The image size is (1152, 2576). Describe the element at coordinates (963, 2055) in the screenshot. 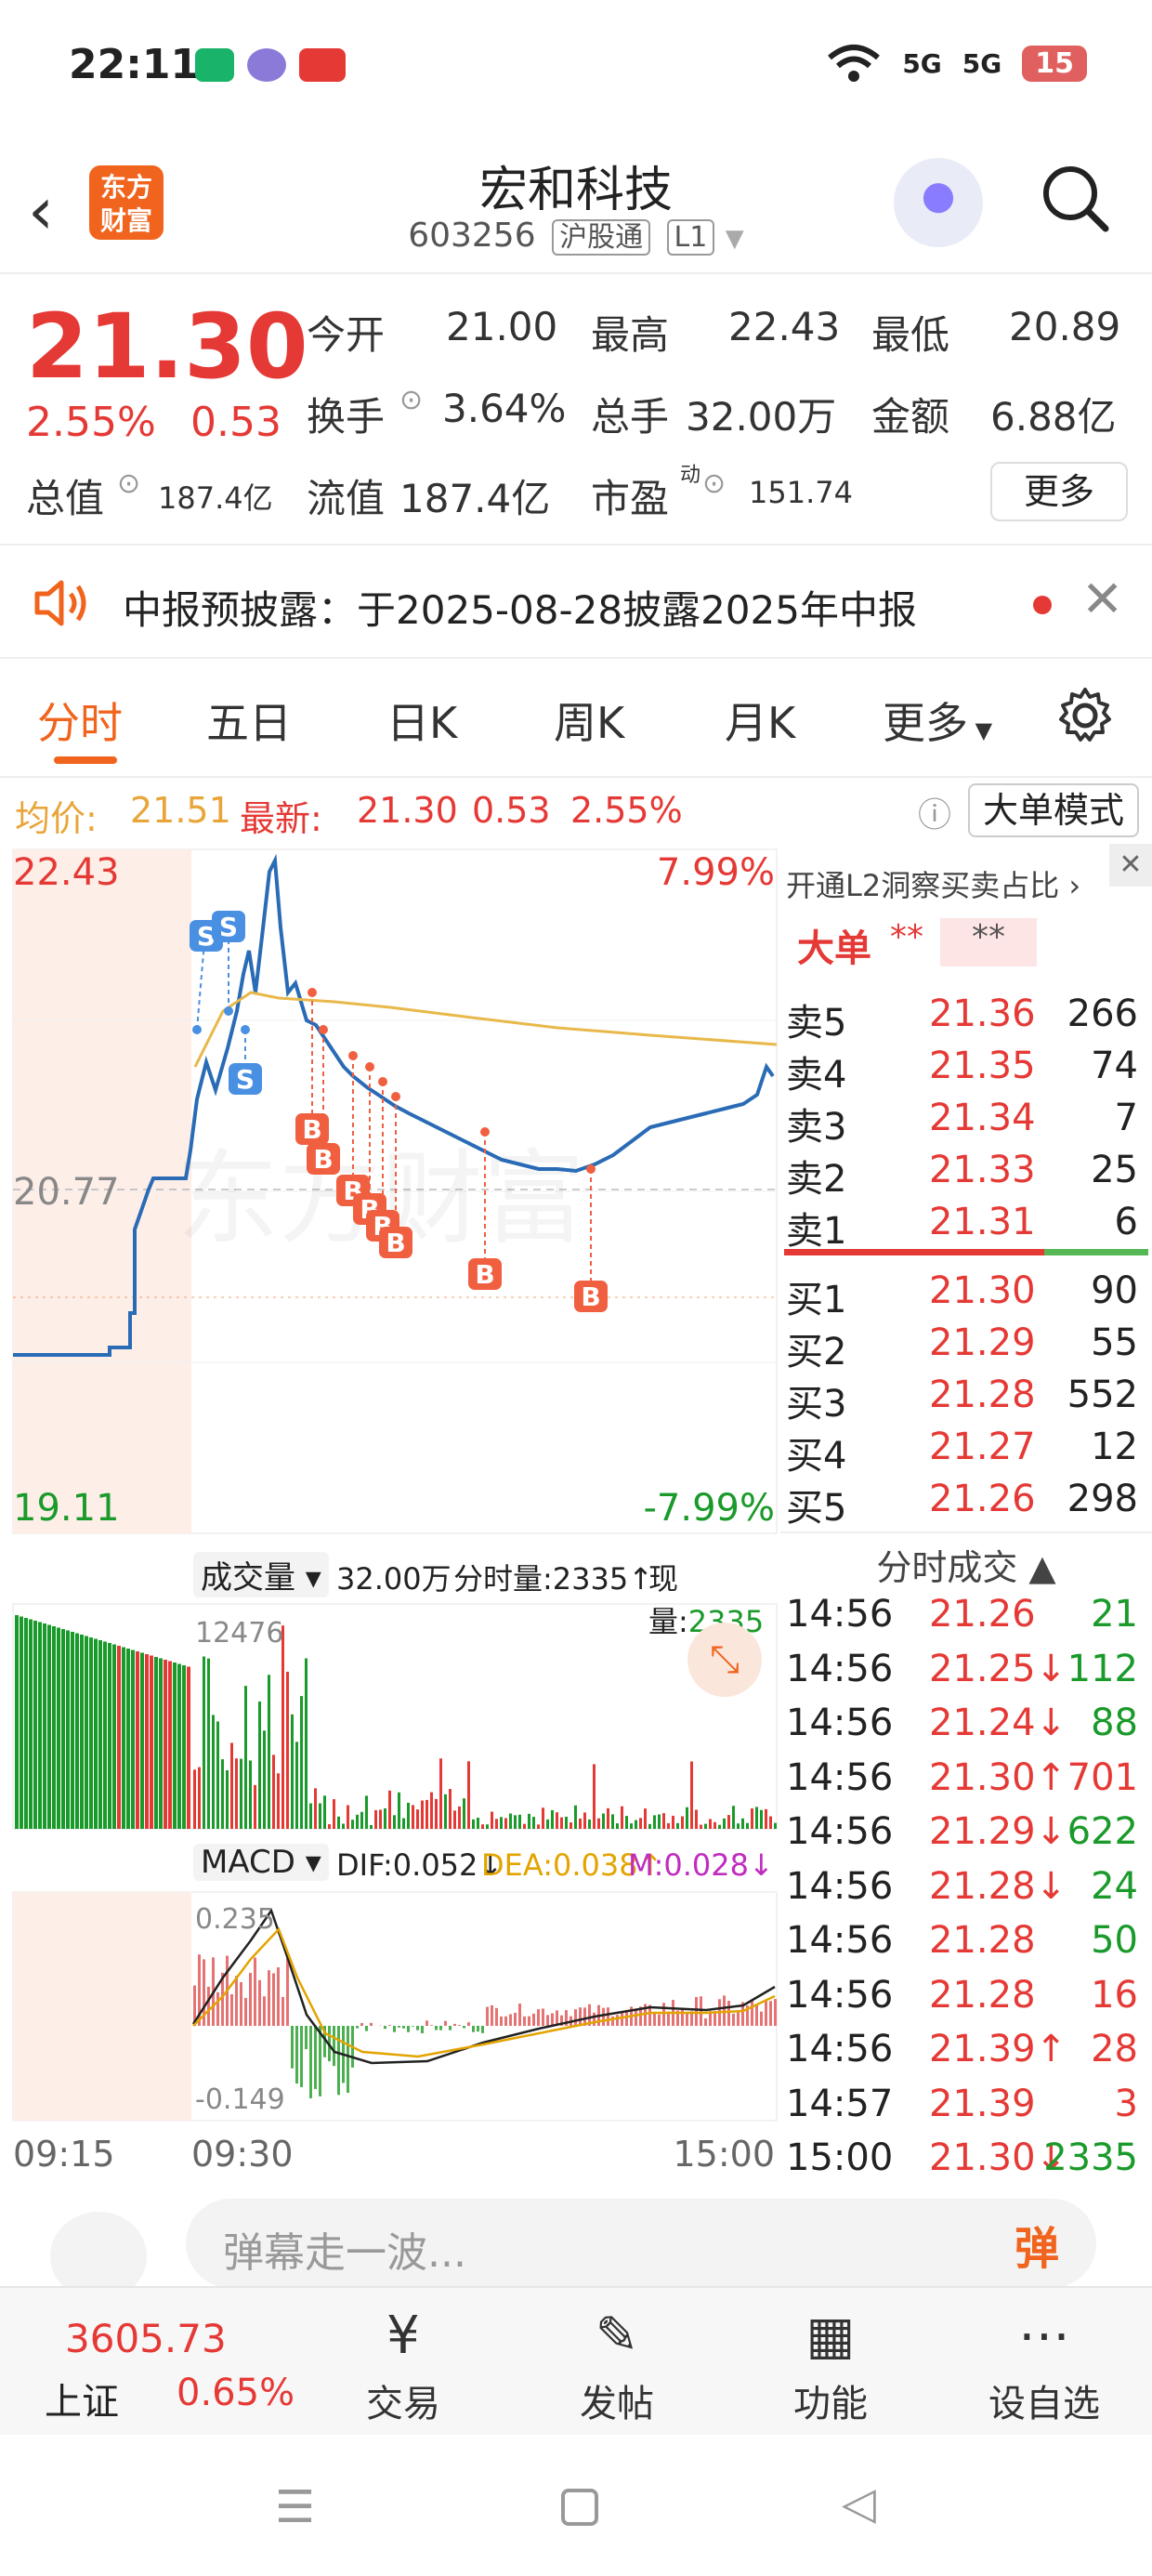

I see `tick-row: 14:56 21.39↑ 28` at that location.